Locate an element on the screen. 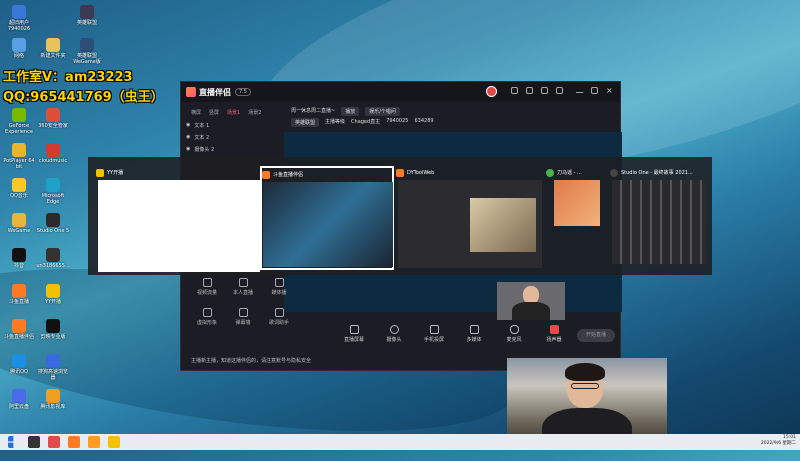 The image size is (800, 461). layer-item: ◉ 文本 1 is located at coordinates (197, 125).